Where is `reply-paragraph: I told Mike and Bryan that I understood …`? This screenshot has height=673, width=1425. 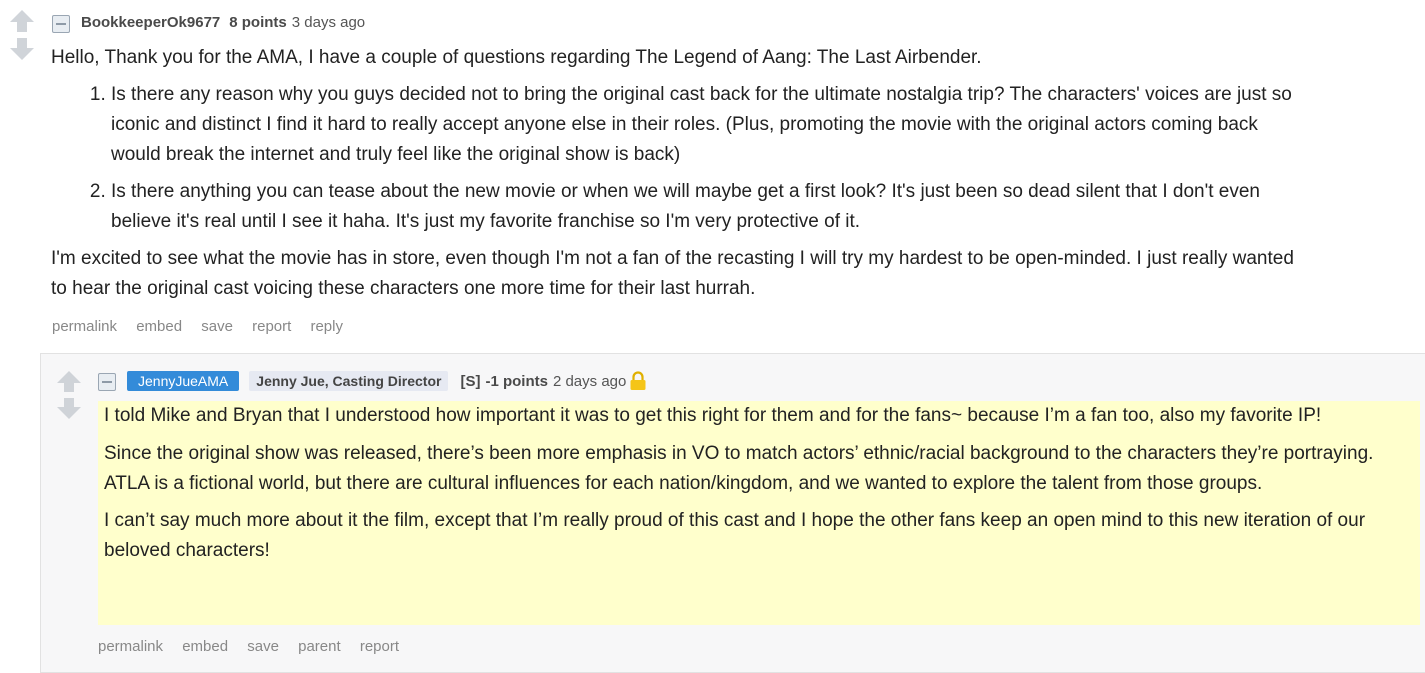
reply-paragraph: I told Mike and Bryan that I understood … is located at coordinates (713, 415).